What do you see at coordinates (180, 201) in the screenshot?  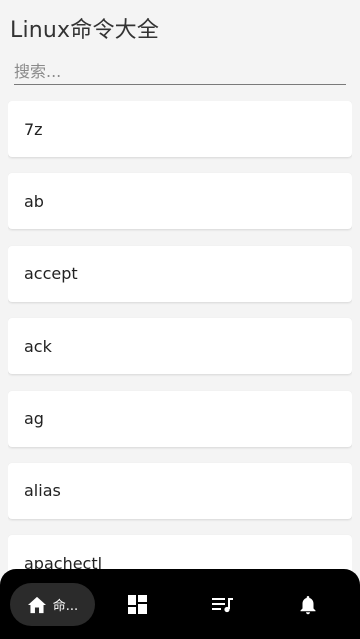 I see `list-item: ab` at bounding box center [180, 201].